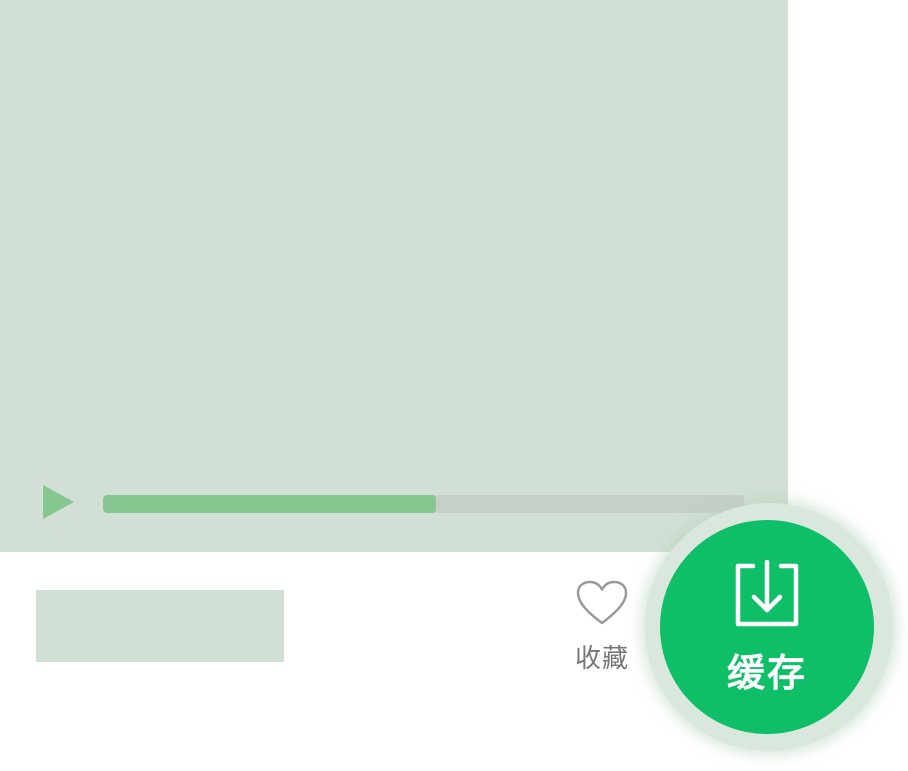 The image size is (908, 771). I want to click on cache-label: 缓存, so click(766, 673).